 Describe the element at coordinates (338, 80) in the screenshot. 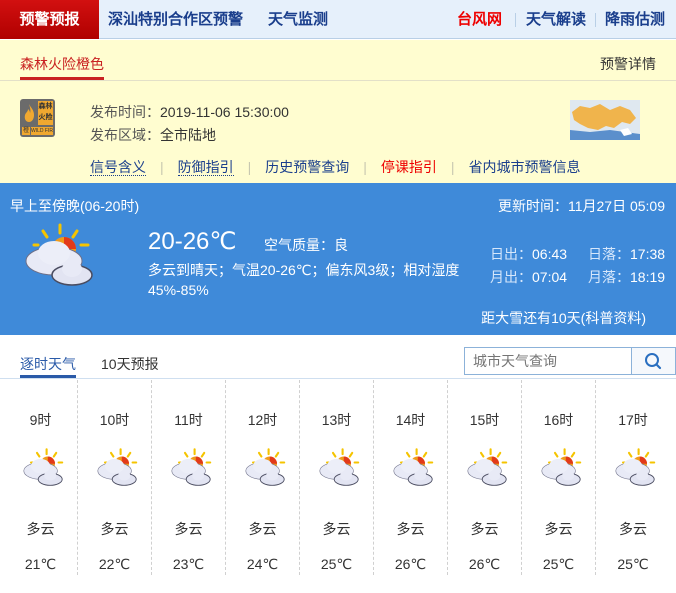

I see `divider` at that location.